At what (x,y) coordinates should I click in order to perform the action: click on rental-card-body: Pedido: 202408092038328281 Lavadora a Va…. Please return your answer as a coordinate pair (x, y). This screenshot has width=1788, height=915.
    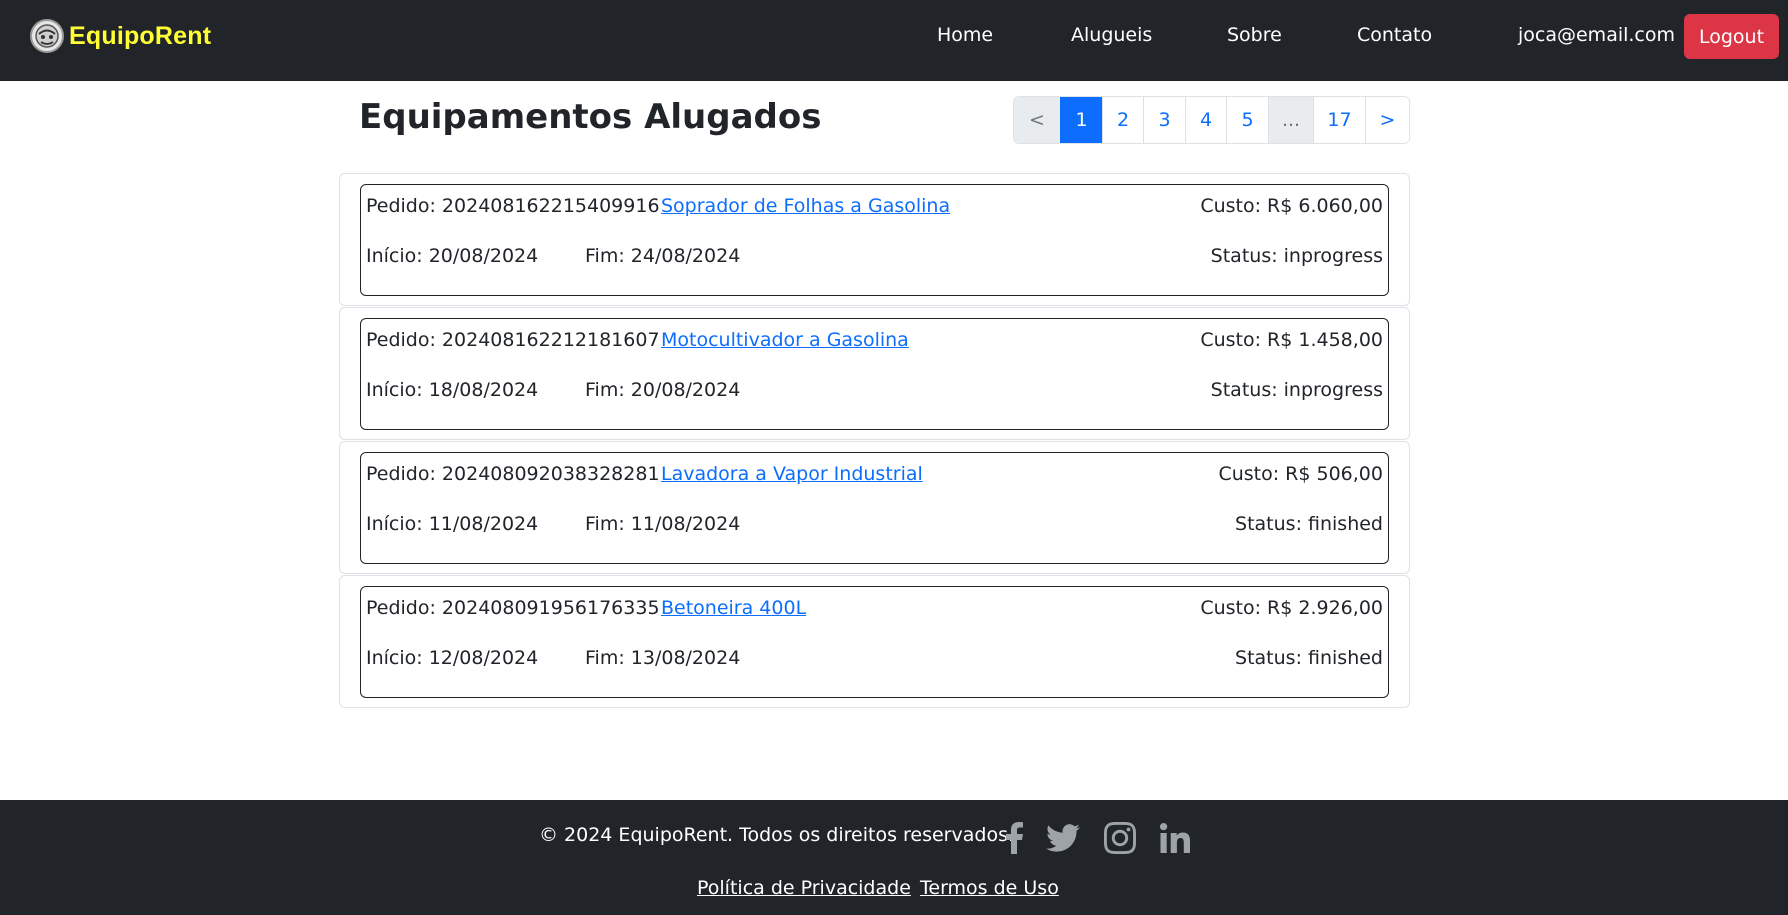
    Looking at the image, I should click on (874, 508).